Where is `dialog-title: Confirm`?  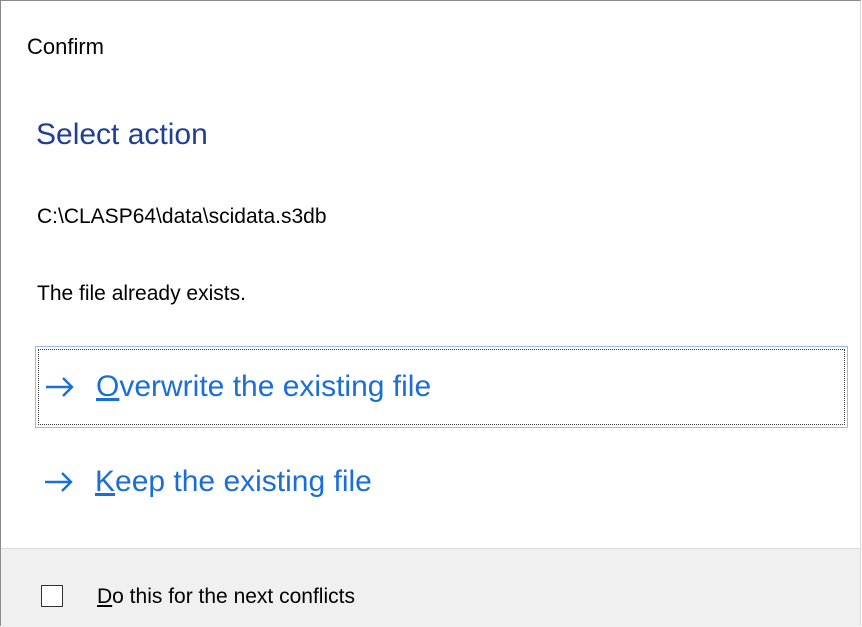 dialog-title: Confirm is located at coordinates (66, 46).